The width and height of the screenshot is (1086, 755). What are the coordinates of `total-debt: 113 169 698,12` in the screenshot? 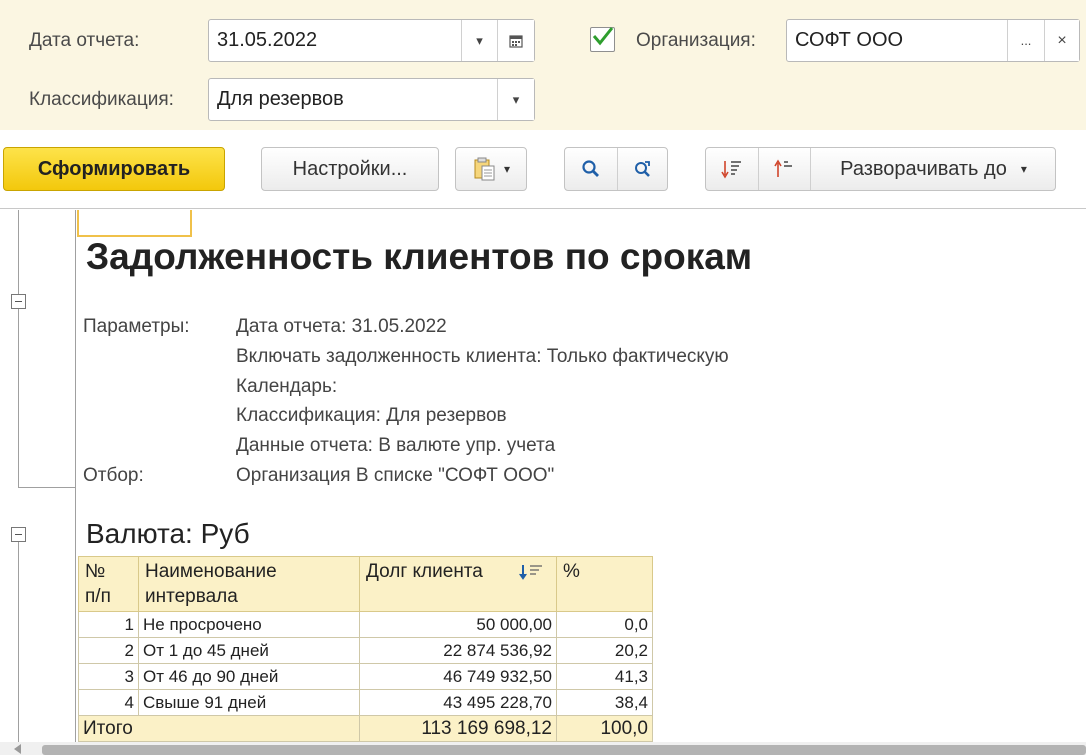 It's located at (458, 728).